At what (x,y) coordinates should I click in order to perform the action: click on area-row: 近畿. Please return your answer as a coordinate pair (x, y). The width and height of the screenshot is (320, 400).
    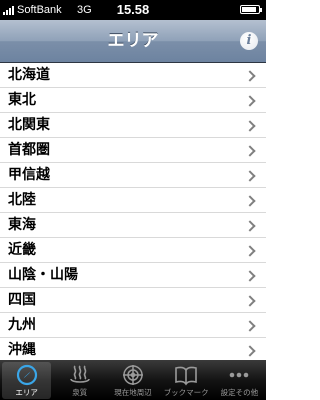
    Looking at the image, I should click on (133, 250).